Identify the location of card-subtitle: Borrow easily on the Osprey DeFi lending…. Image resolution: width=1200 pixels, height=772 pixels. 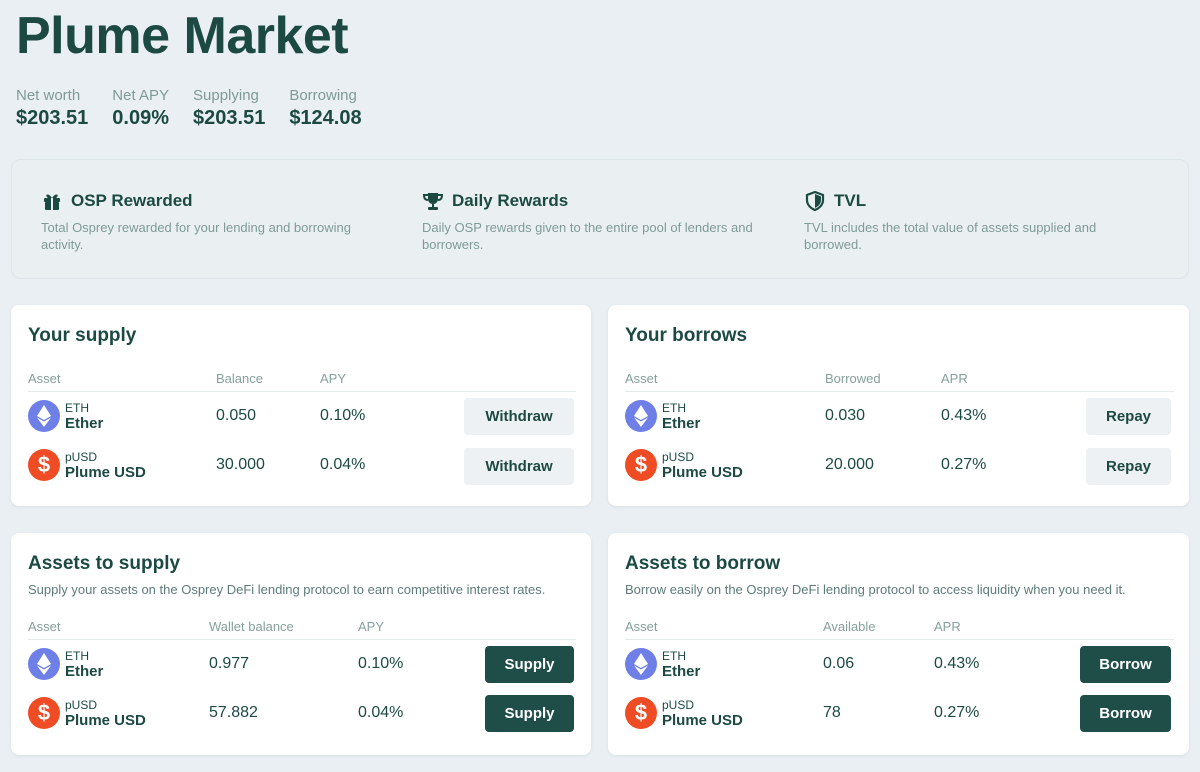
(875, 589).